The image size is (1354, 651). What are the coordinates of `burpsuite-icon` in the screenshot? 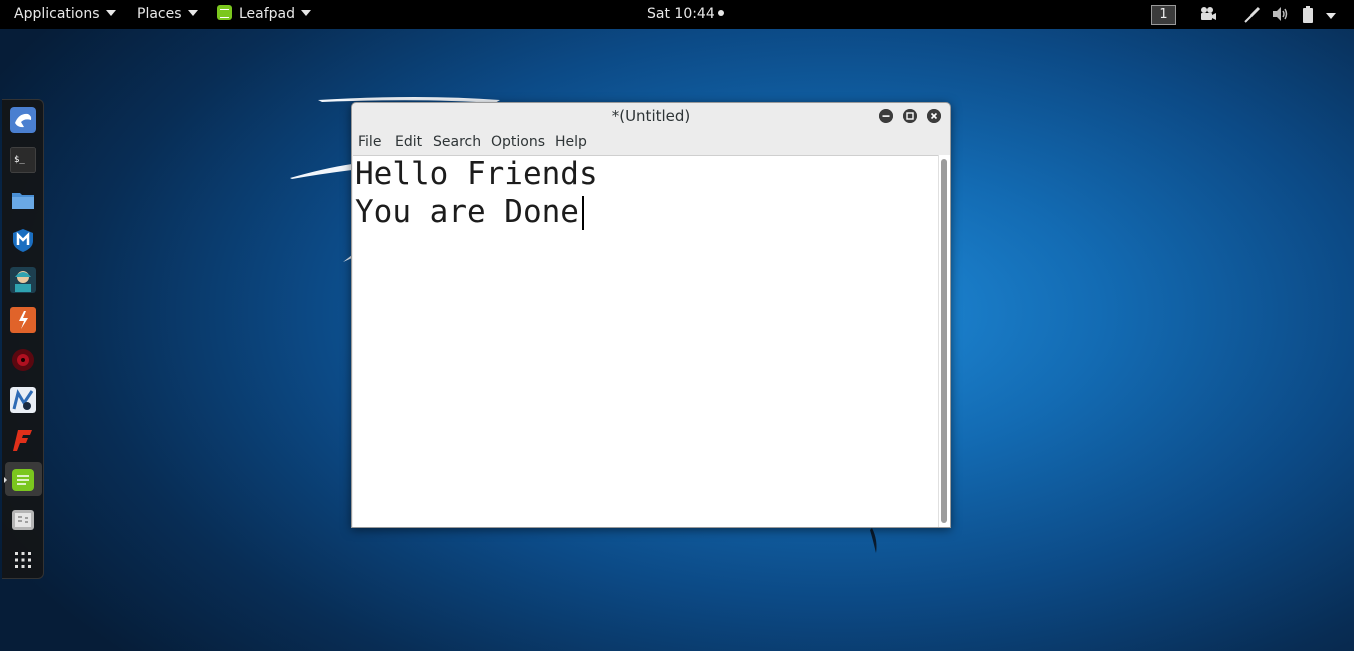 It's located at (23, 320).